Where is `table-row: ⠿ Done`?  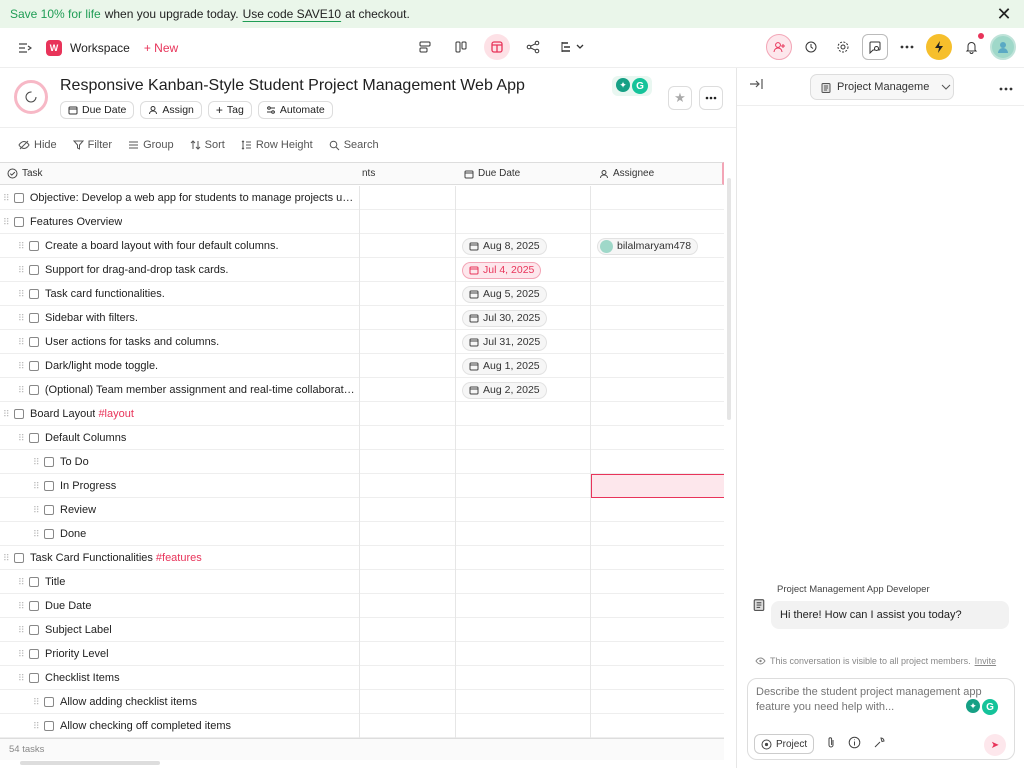 table-row: ⠿ Done is located at coordinates (362, 534).